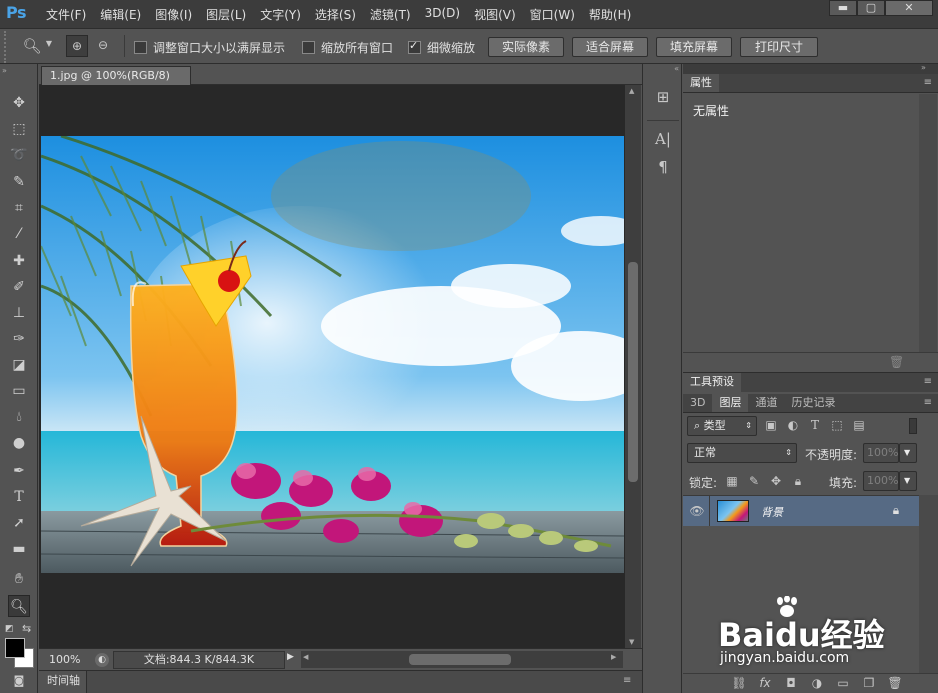  What do you see at coordinates (28, 628) in the screenshot?
I see `swap-colors-icon: ⇆` at bounding box center [28, 628].